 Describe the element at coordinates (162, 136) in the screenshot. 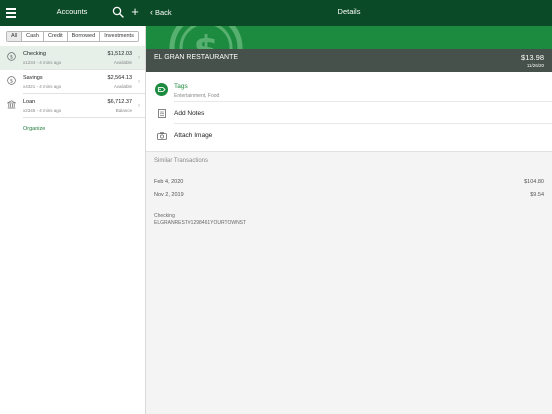

I see `camera-icon` at that location.